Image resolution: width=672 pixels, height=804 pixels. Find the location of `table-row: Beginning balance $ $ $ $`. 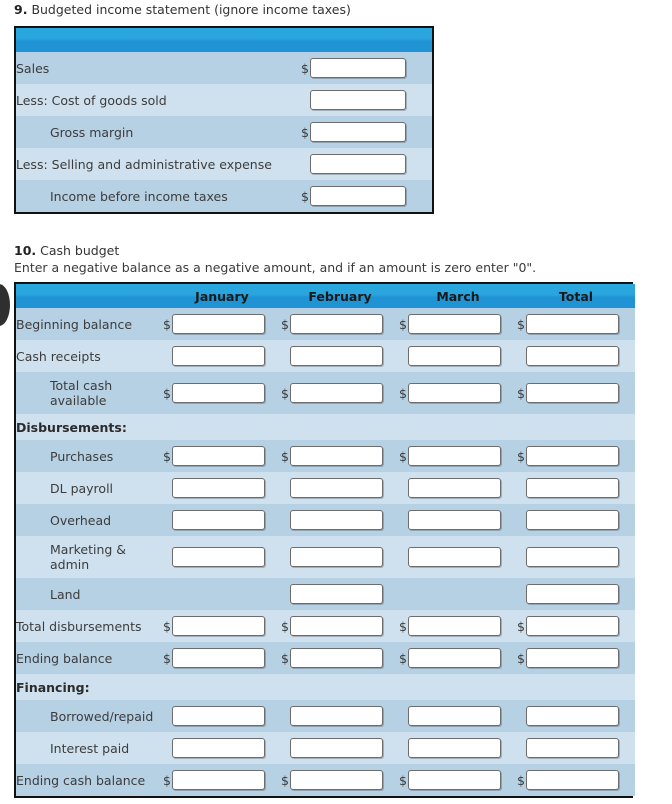

table-row: Beginning balance $ $ $ $ is located at coordinates (325, 324).